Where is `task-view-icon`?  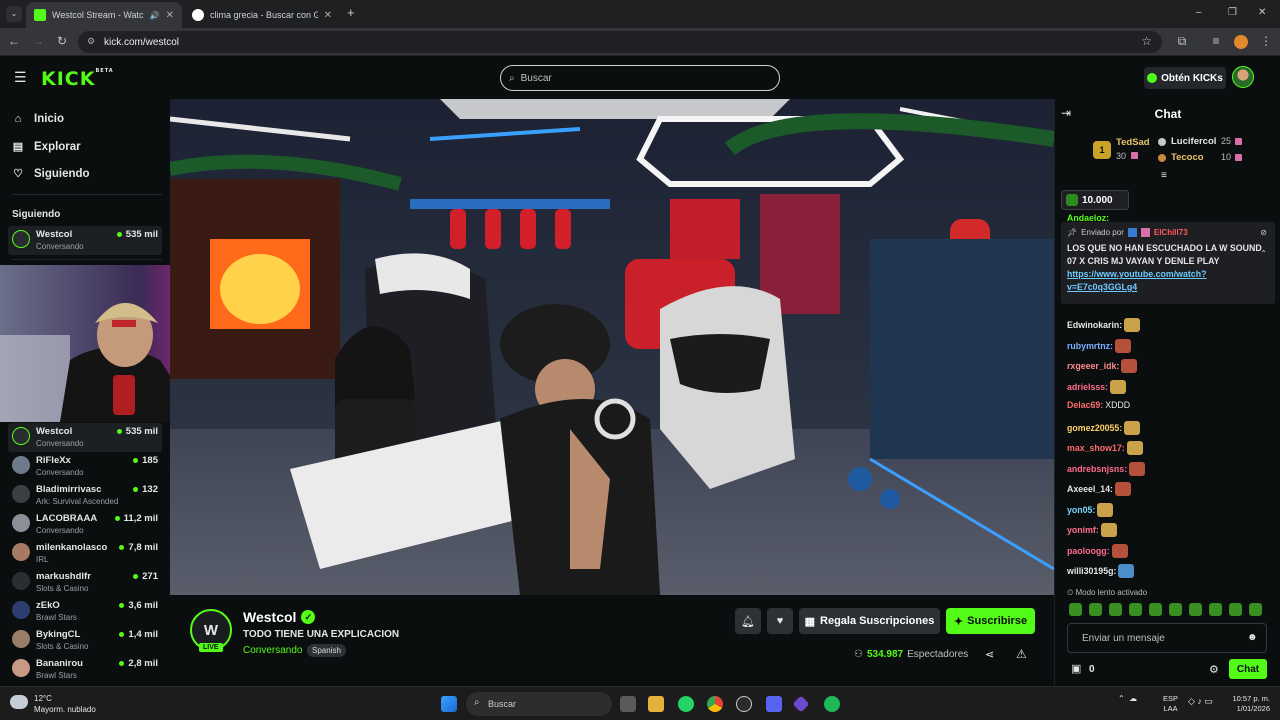 task-view-icon is located at coordinates (628, 704).